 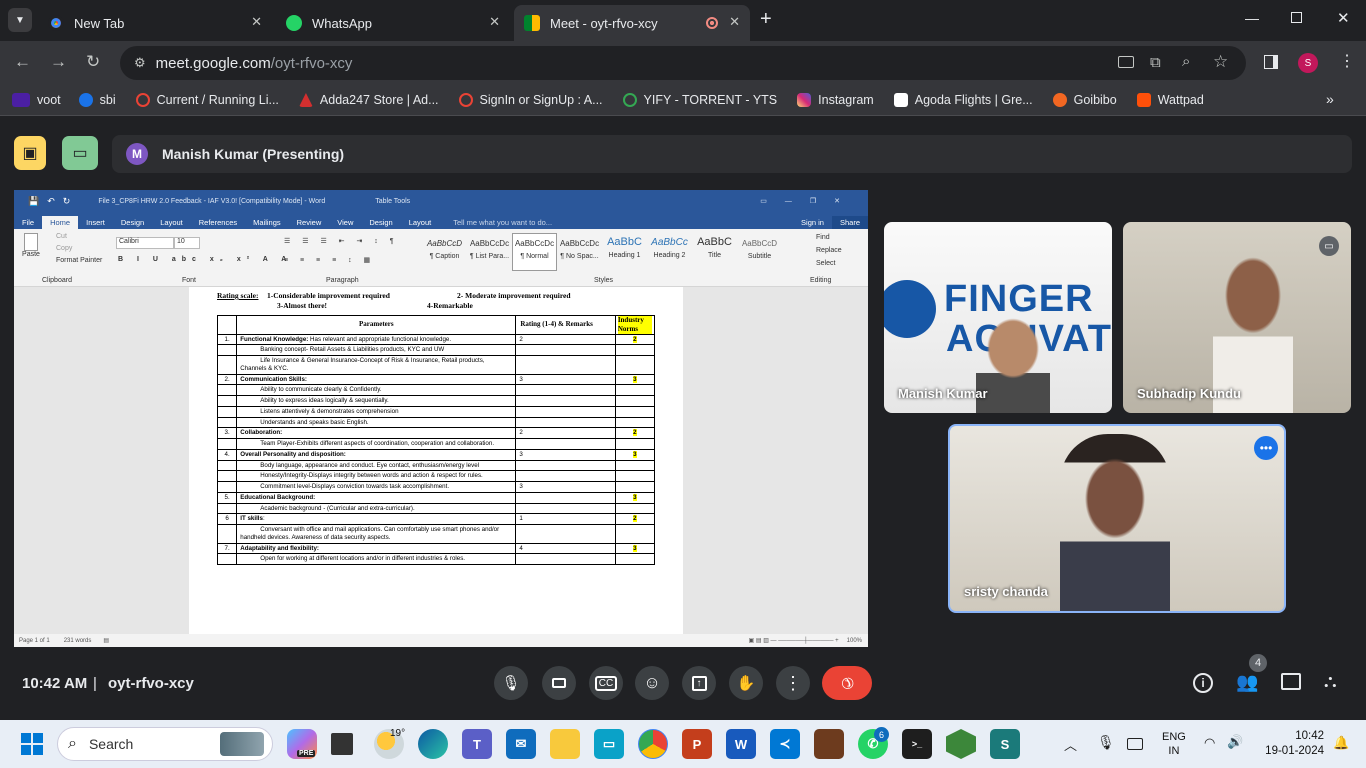 What do you see at coordinates (477, 744) in the screenshot?
I see `teams-icon: T` at bounding box center [477, 744].